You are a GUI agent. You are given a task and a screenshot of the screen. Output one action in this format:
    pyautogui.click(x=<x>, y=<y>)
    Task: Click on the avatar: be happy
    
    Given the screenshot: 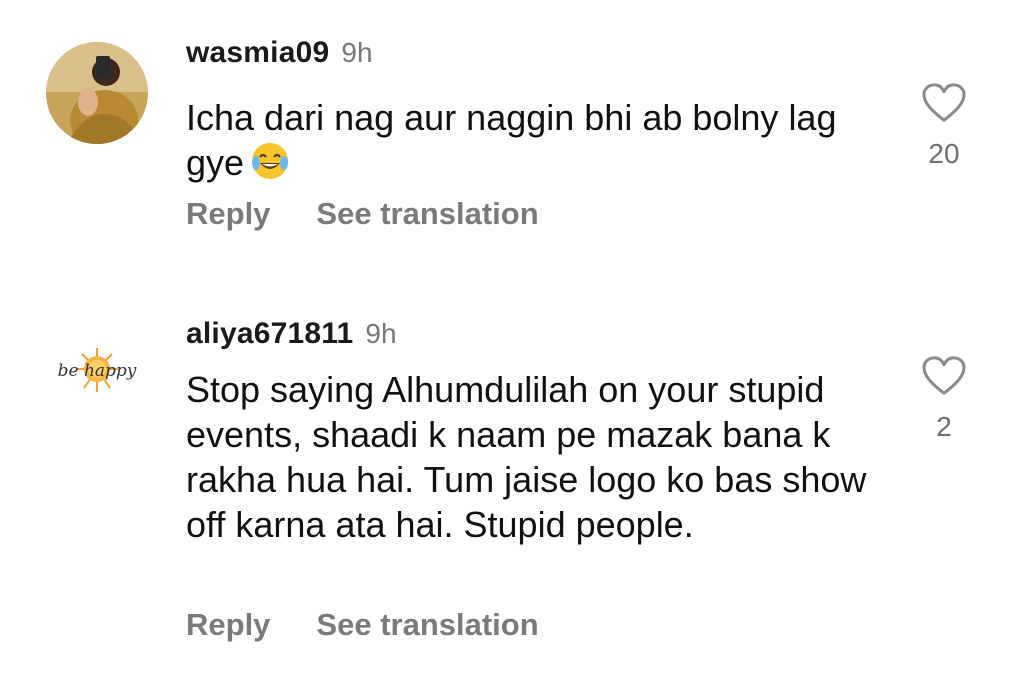 What is the action you would take?
    pyautogui.click(x=97, y=369)
    